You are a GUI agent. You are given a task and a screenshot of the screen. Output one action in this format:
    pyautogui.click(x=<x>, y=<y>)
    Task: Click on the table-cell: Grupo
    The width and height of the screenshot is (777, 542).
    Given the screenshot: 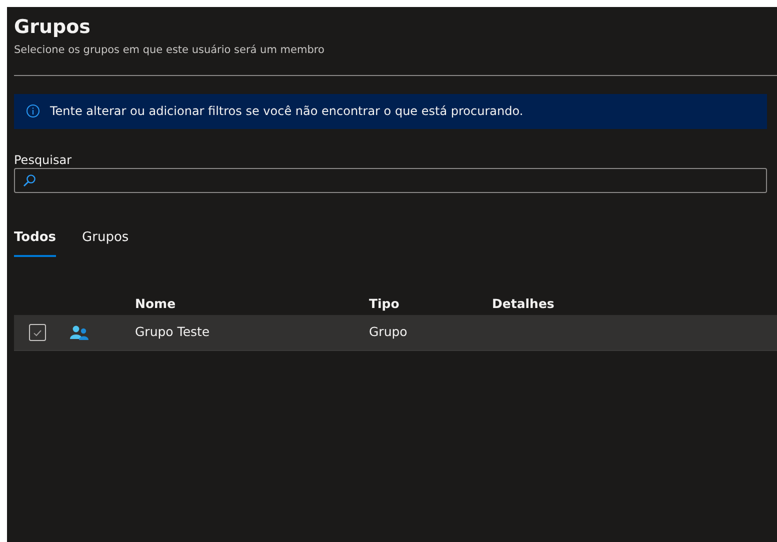 What is the action you would take?
    pyautogui.click(x=388, y=332)
    